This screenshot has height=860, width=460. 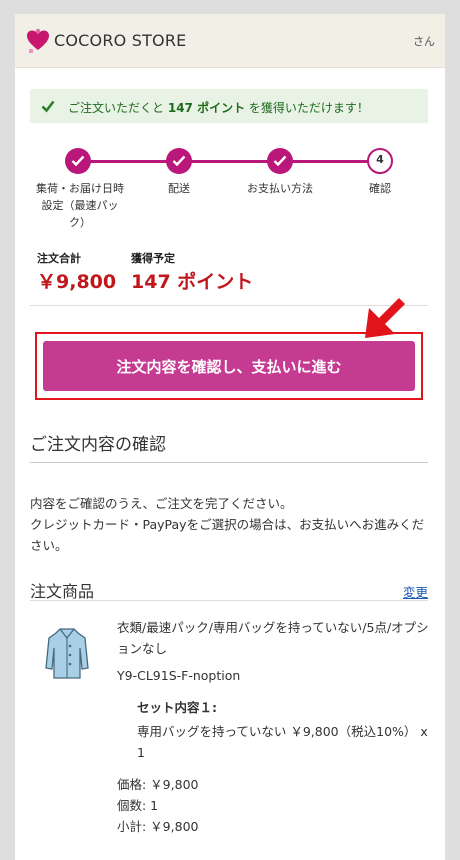 I want to click on site-header: COCORO STORE さん, so click(x=230, y=41).